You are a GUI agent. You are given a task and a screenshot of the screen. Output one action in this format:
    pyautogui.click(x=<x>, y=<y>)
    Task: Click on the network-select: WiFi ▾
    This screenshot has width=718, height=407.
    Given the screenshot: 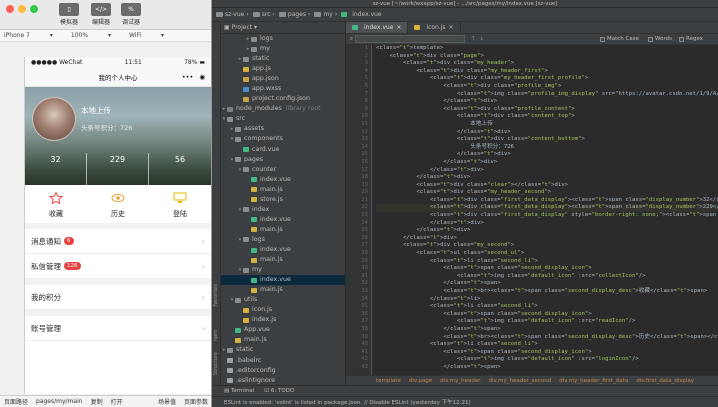 What is the action you would take?
    pyautogui.click(x=146, y=35)
    